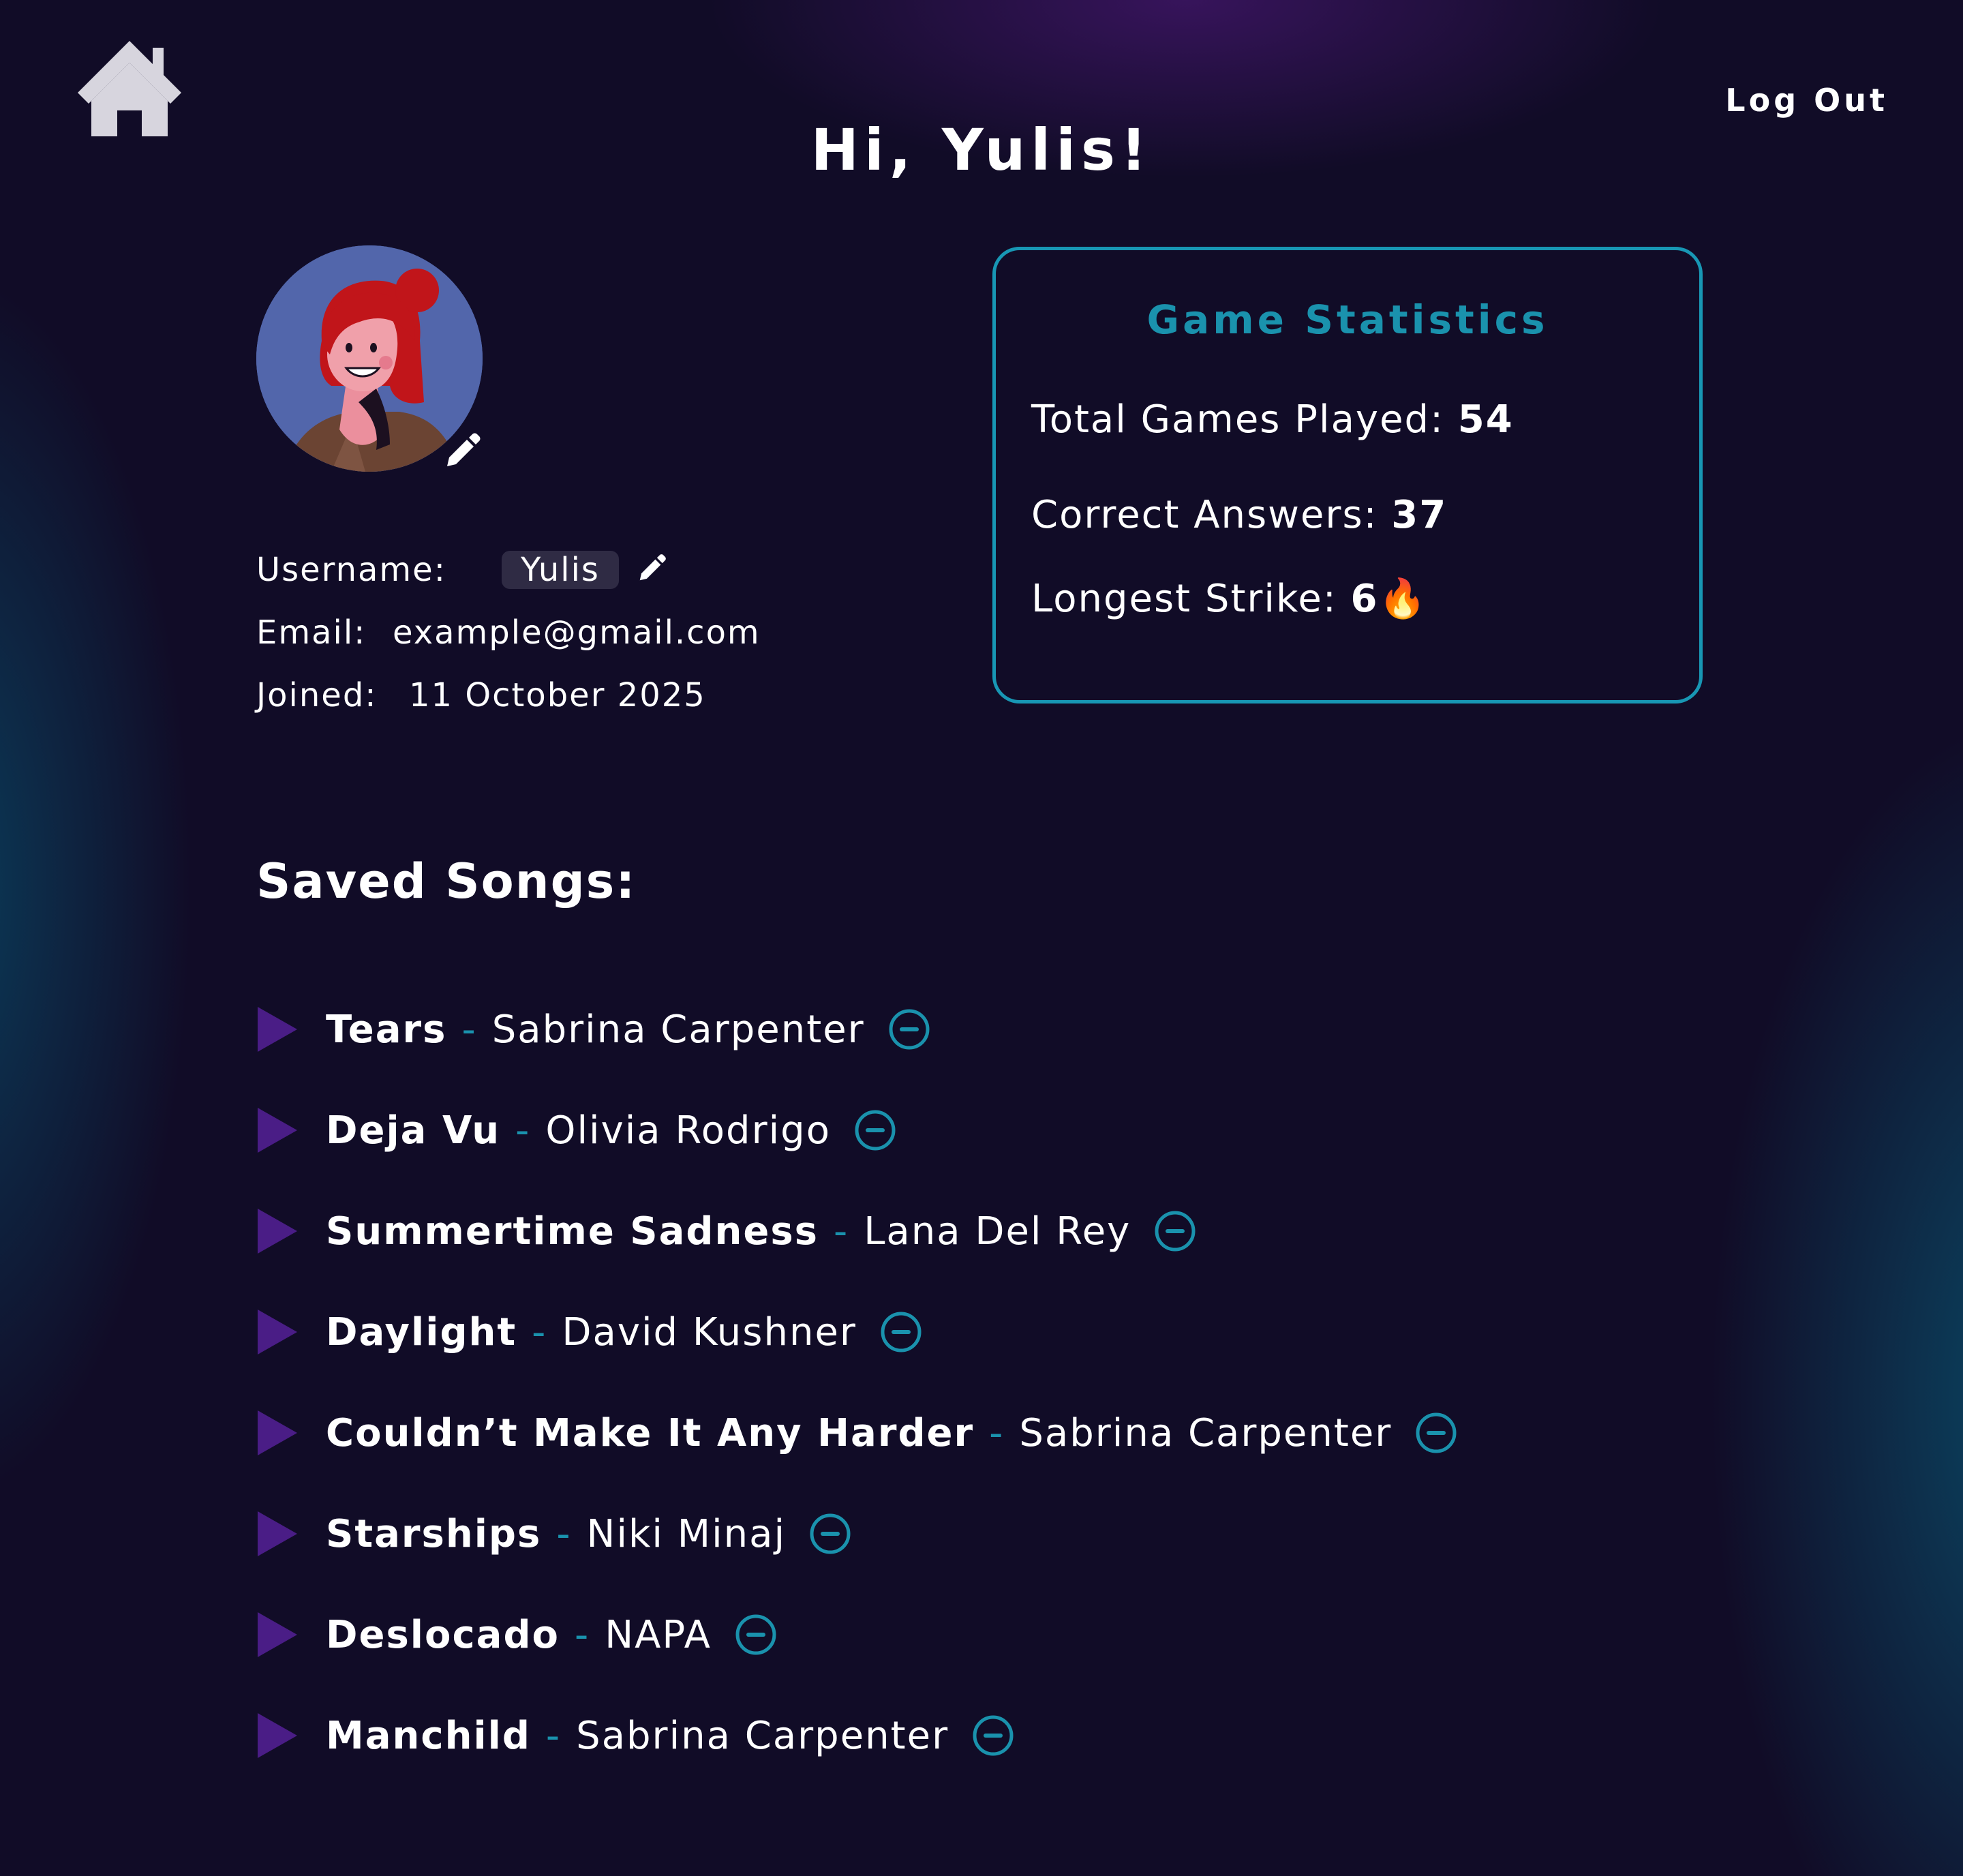 The image size is (1963, 1876). Describe the element at coordinates (1244, 419) in the screenshot. I see `stat-label: Total Games Played:` at that location.